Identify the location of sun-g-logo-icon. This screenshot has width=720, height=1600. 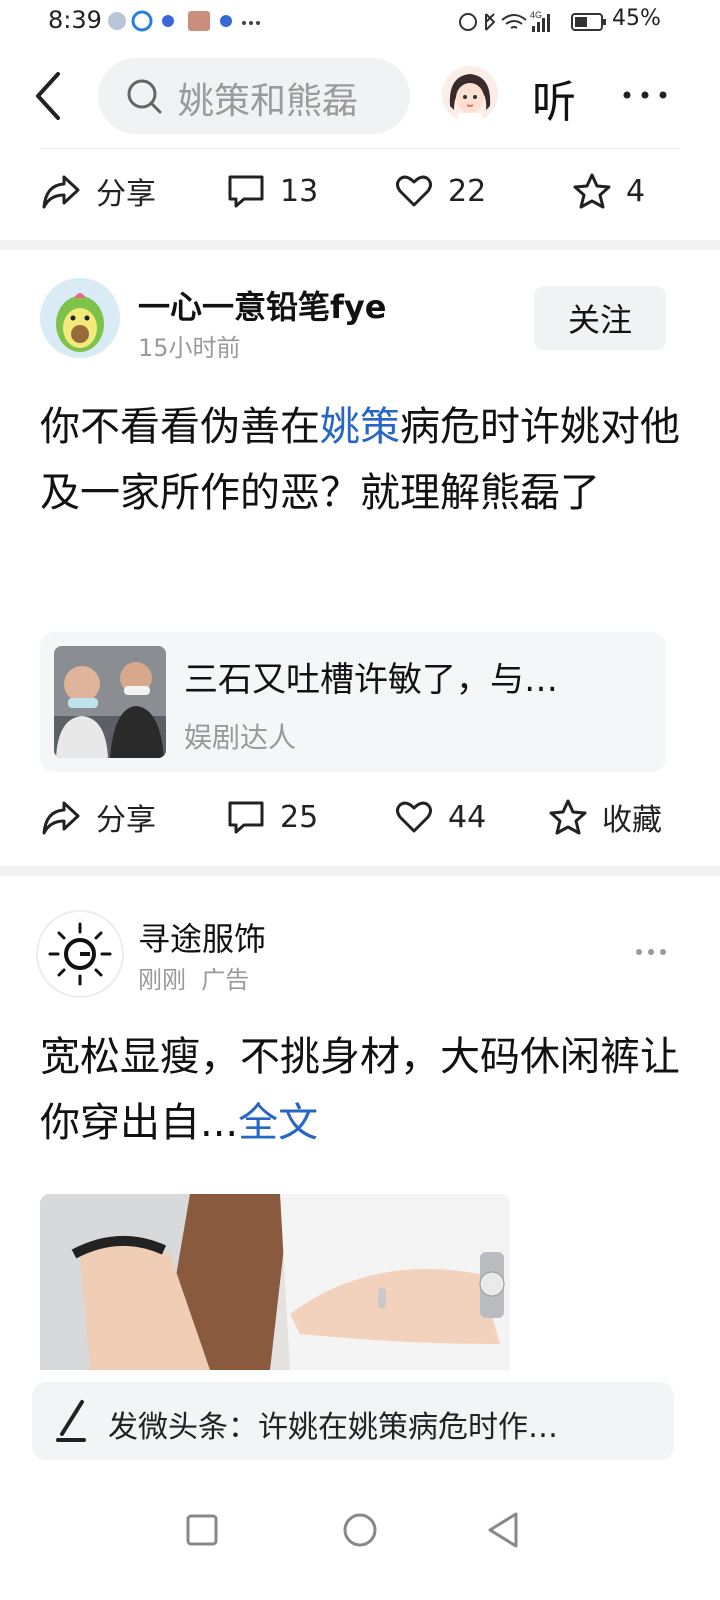
(80, 954).